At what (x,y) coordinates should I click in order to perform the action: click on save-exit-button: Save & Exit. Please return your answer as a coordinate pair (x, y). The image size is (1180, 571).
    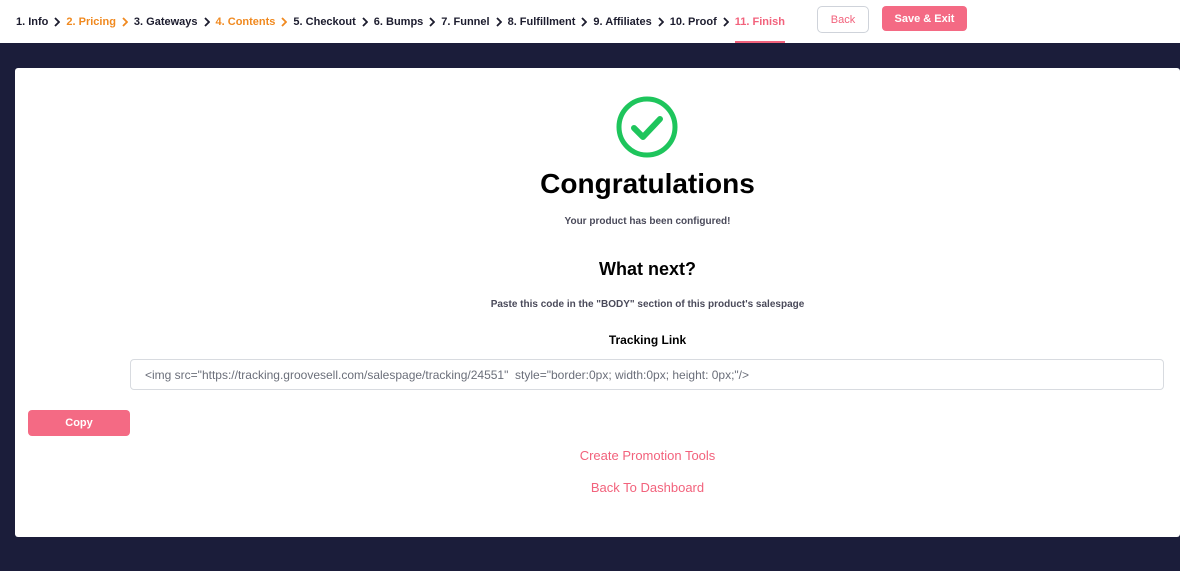
    Looking at the image, I should click on (924, 18).